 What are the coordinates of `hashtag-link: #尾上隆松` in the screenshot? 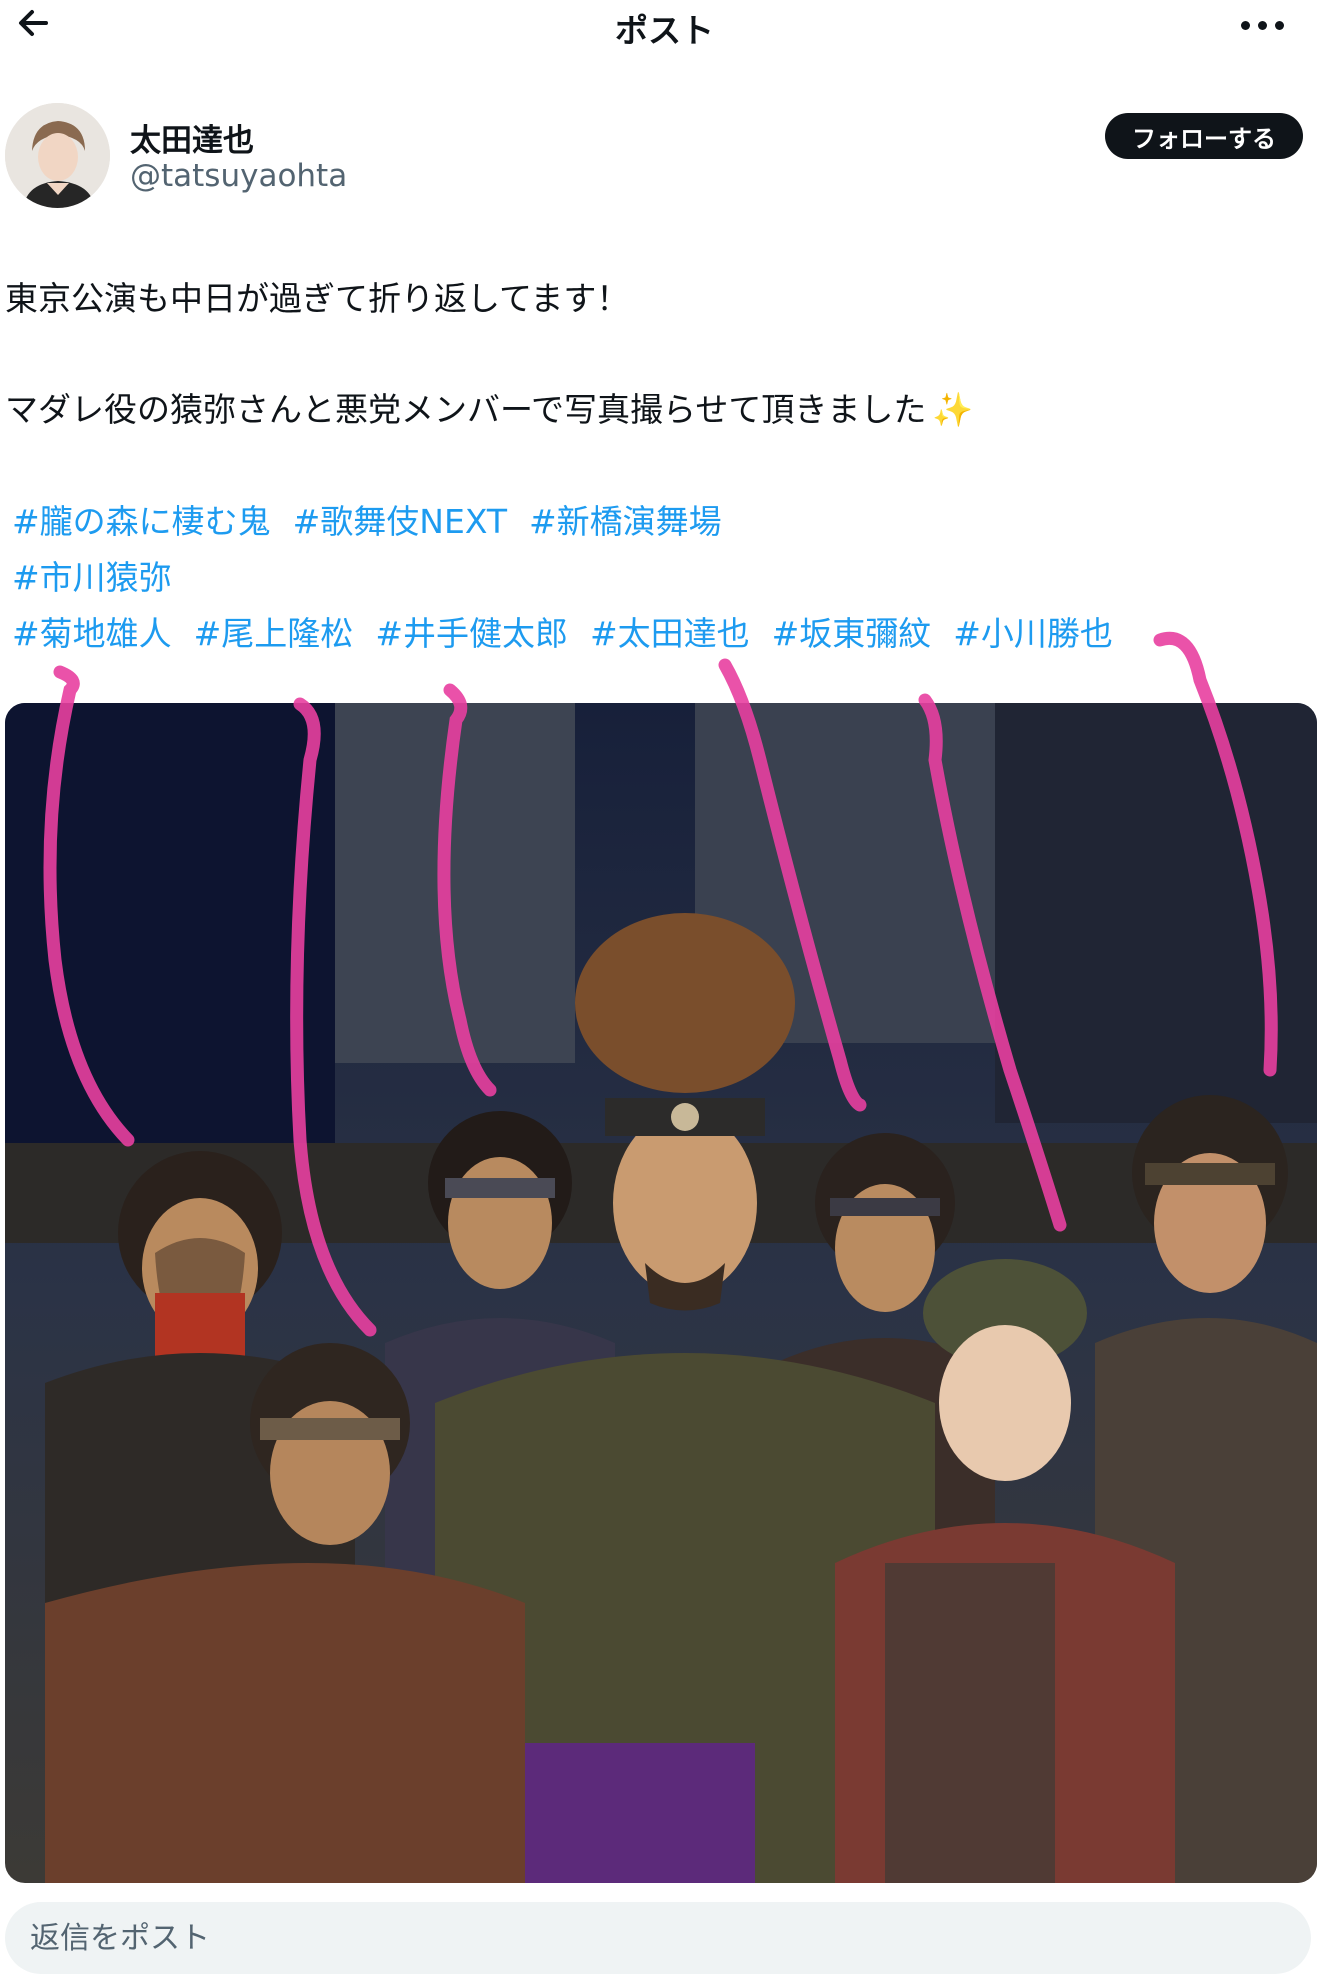 It's located at (274, 633).